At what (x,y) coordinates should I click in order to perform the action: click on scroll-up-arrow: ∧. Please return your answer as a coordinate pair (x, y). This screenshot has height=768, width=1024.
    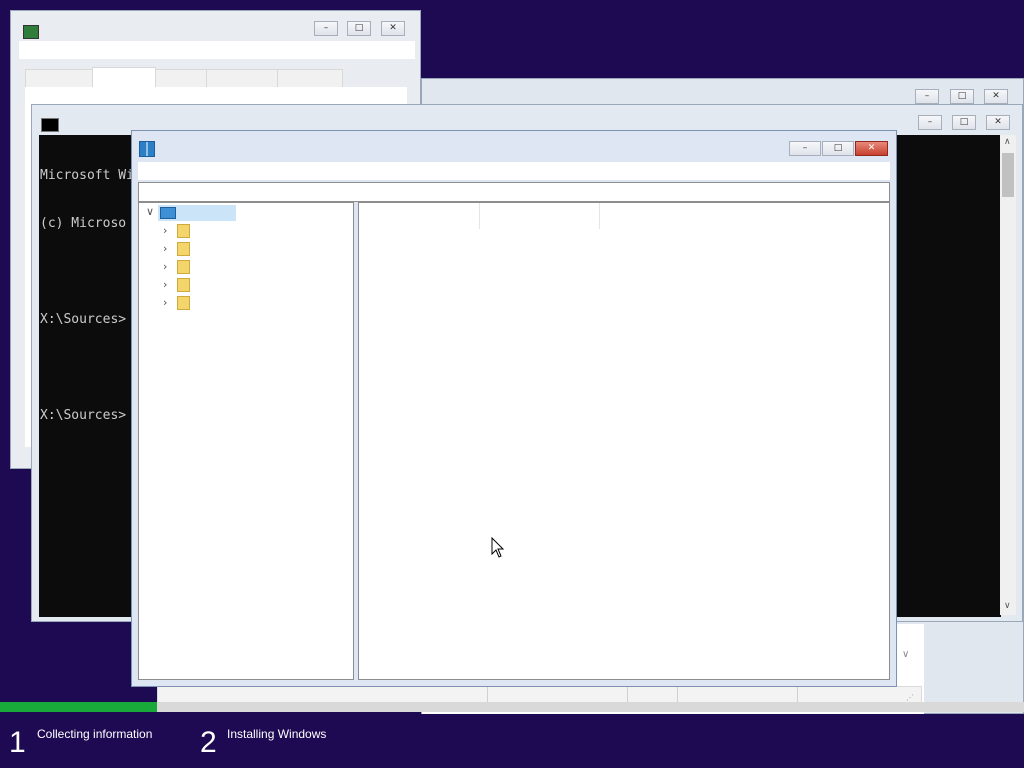
    Looking at the image, I should click on (1007, 142).